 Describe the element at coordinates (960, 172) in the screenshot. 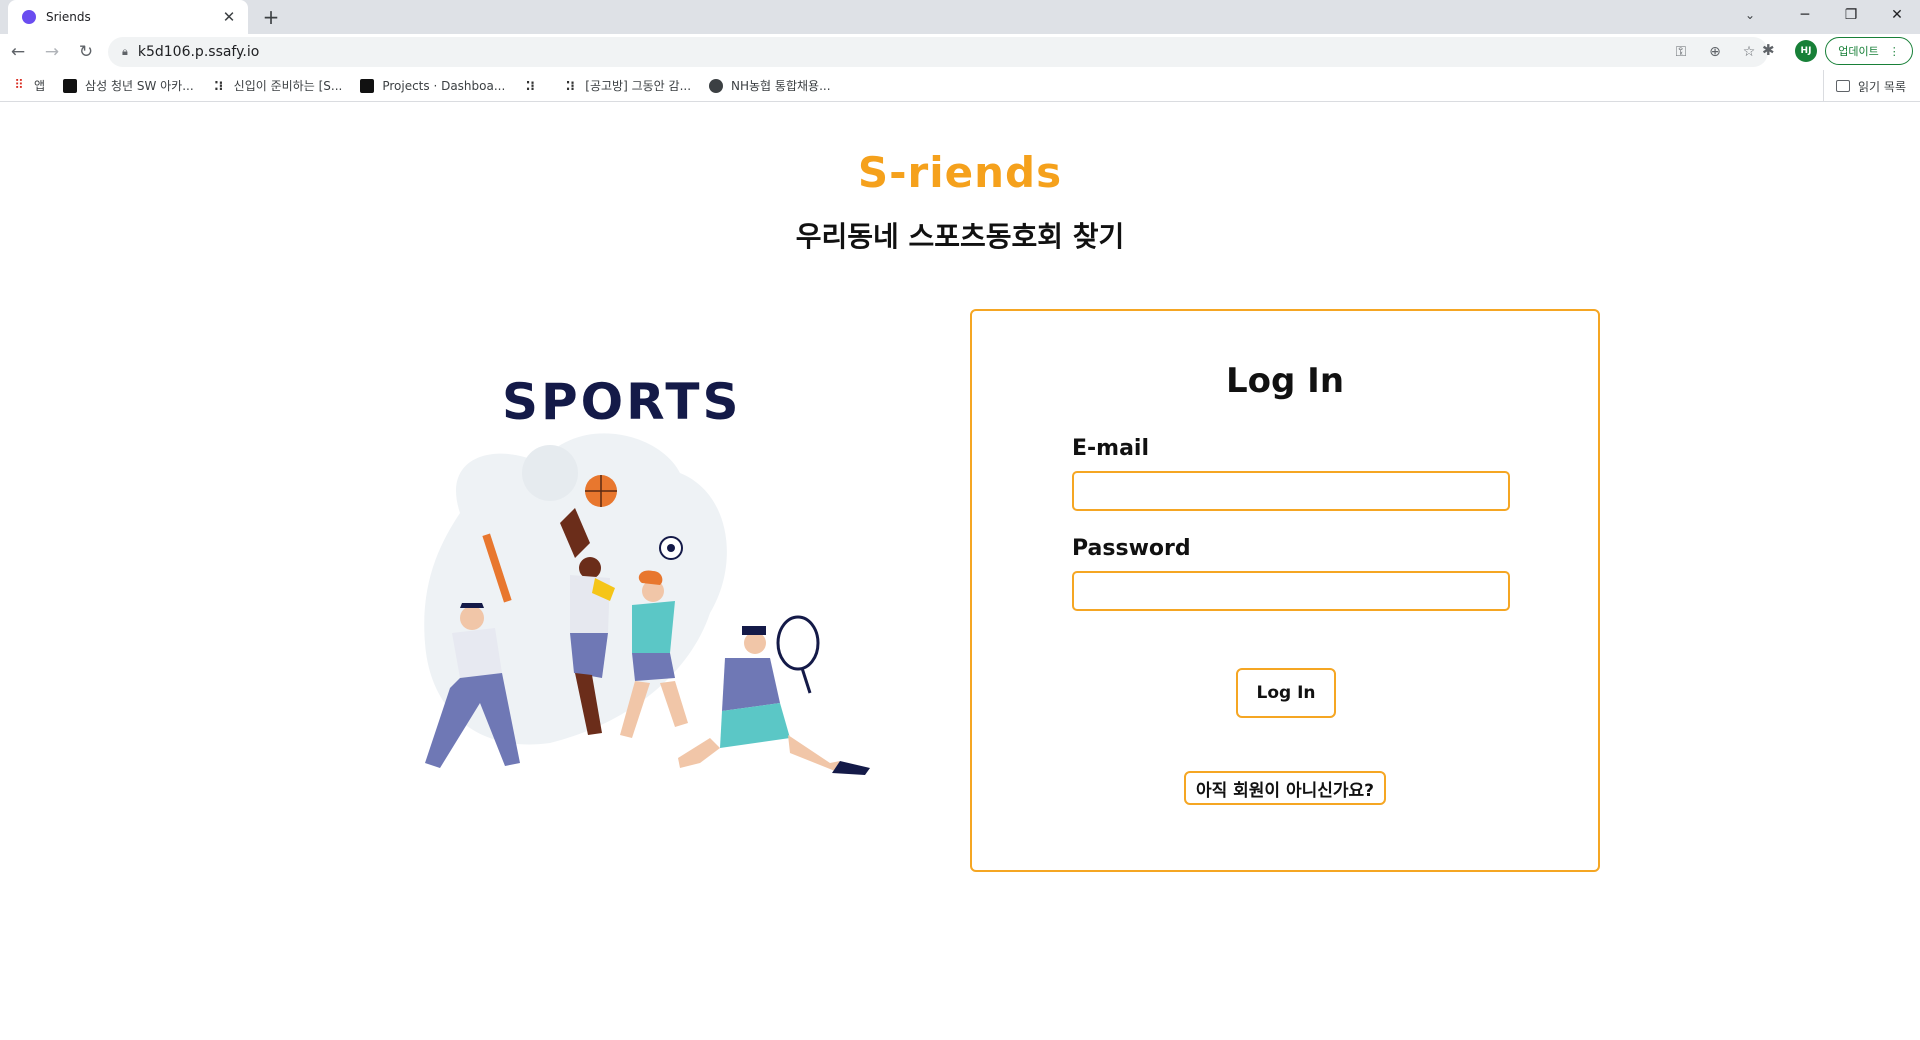

I see `brand-logo: S-riends` at that location.